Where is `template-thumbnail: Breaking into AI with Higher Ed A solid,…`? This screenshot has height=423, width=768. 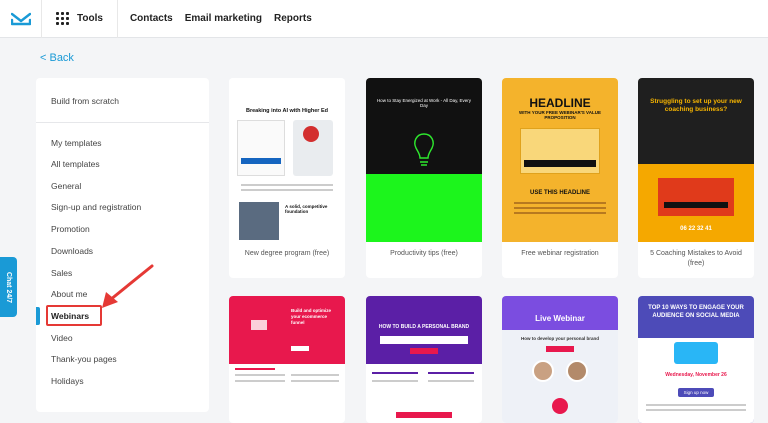
template-thumbnail: Breaking into AI with Higher Ed A solid,… is located at coordinates (287, 160).